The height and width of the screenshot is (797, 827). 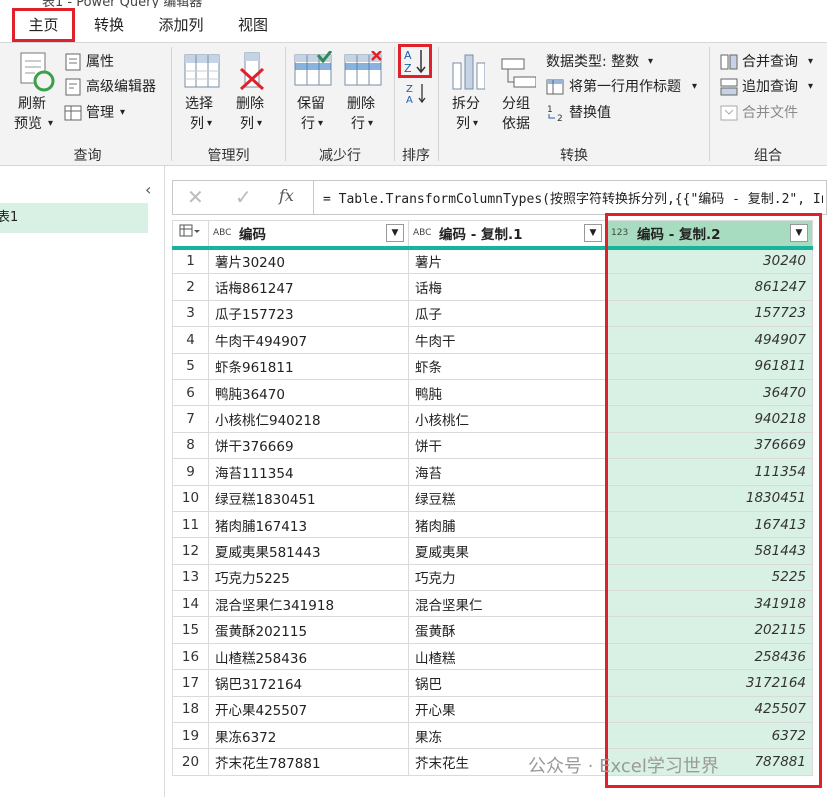 I want to click on code-cell: 巧克力5225, so click(x=308, y=577).